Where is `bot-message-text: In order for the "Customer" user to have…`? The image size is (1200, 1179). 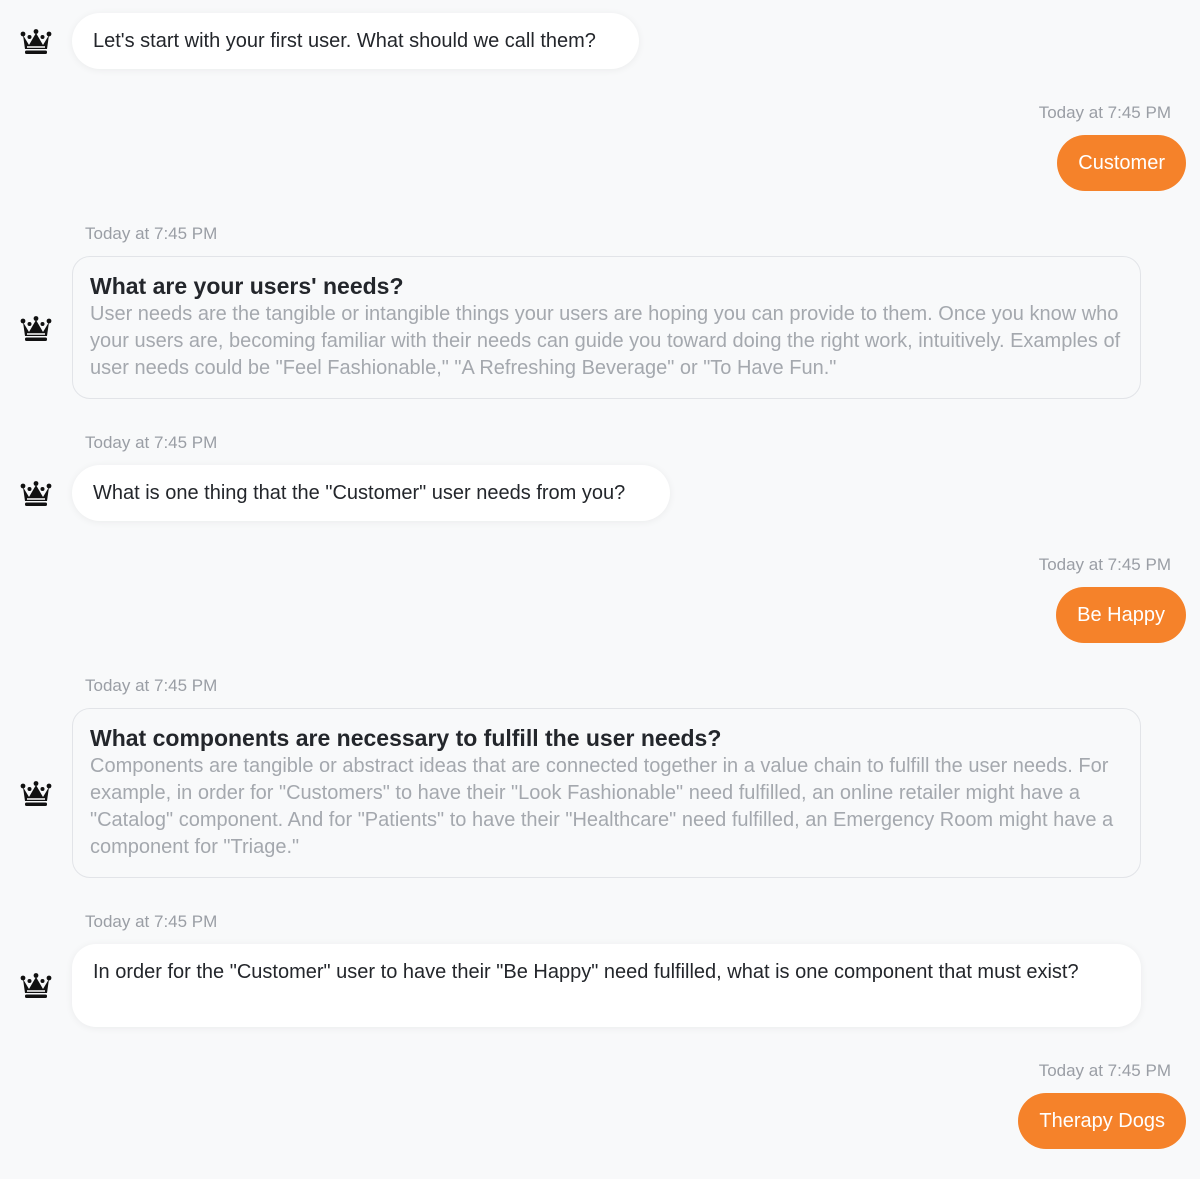
bot-message-text: In order for the "Customer" user to have… is located at coordinates (586, 972).